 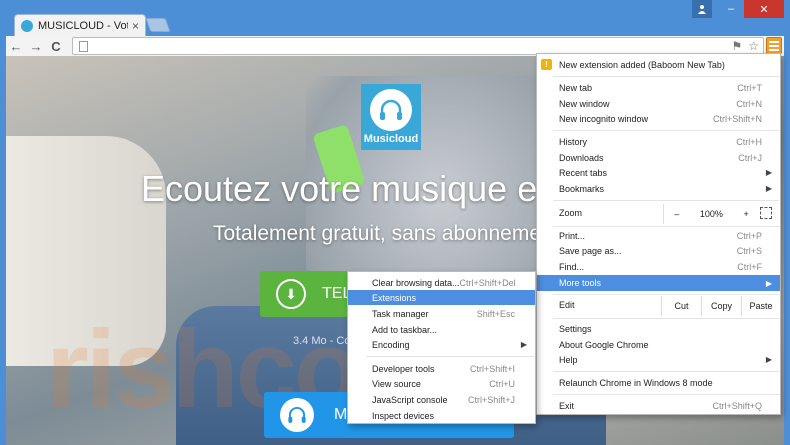 I want to click on omnibox-actions: ⚑ ☆, so click(x=745, y=46).